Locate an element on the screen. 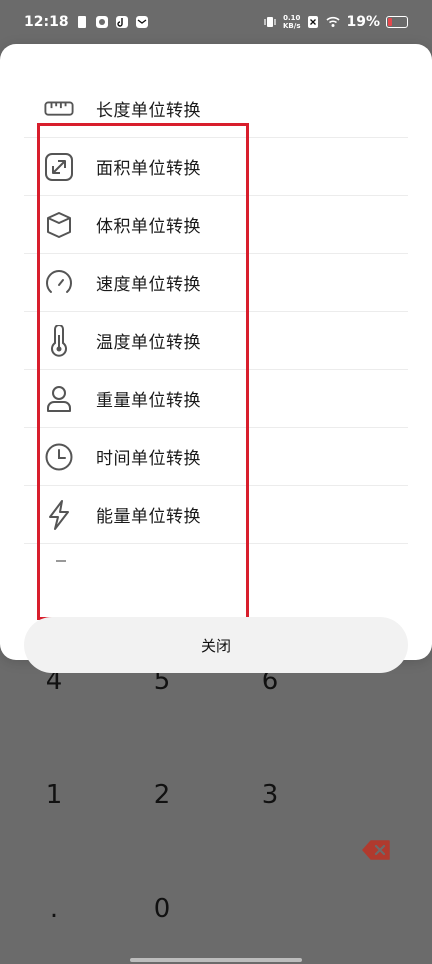  menu-item-weight: 重量单位转换 is located at coordinates (216, 399).